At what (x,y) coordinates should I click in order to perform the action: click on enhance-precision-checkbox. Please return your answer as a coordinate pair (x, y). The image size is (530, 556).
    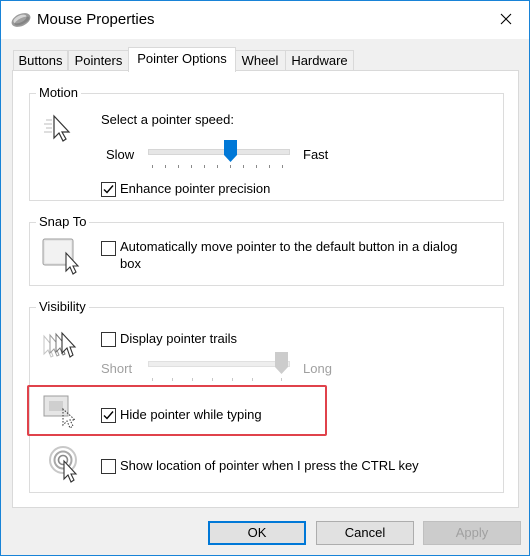
    Looking at the image, I should click on (108, 189).